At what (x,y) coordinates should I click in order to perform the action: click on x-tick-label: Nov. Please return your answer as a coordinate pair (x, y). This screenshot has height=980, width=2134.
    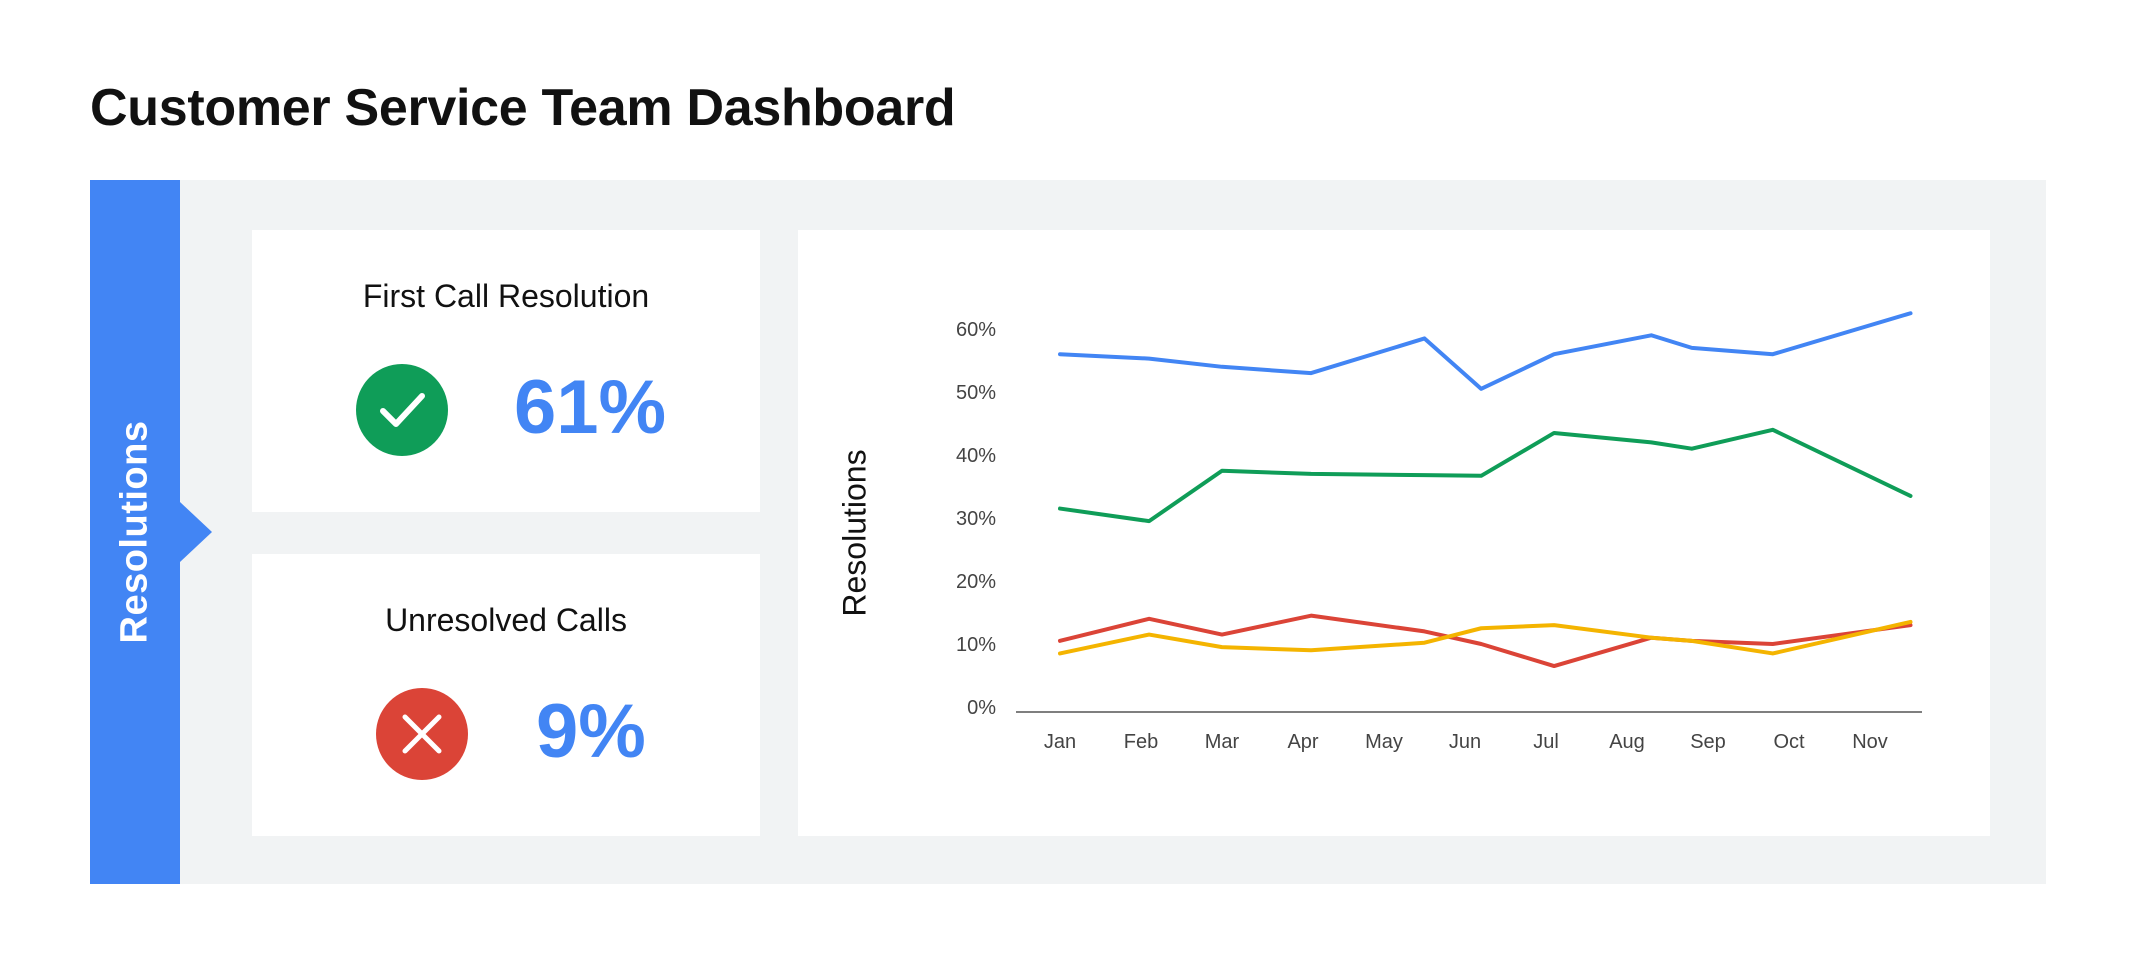
    Looking at the image, I should click on (1870, 742).